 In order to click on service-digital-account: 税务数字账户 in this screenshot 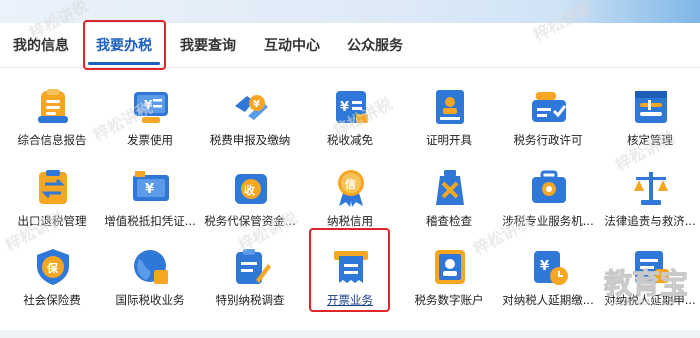, I will do `click(449, 279)`.